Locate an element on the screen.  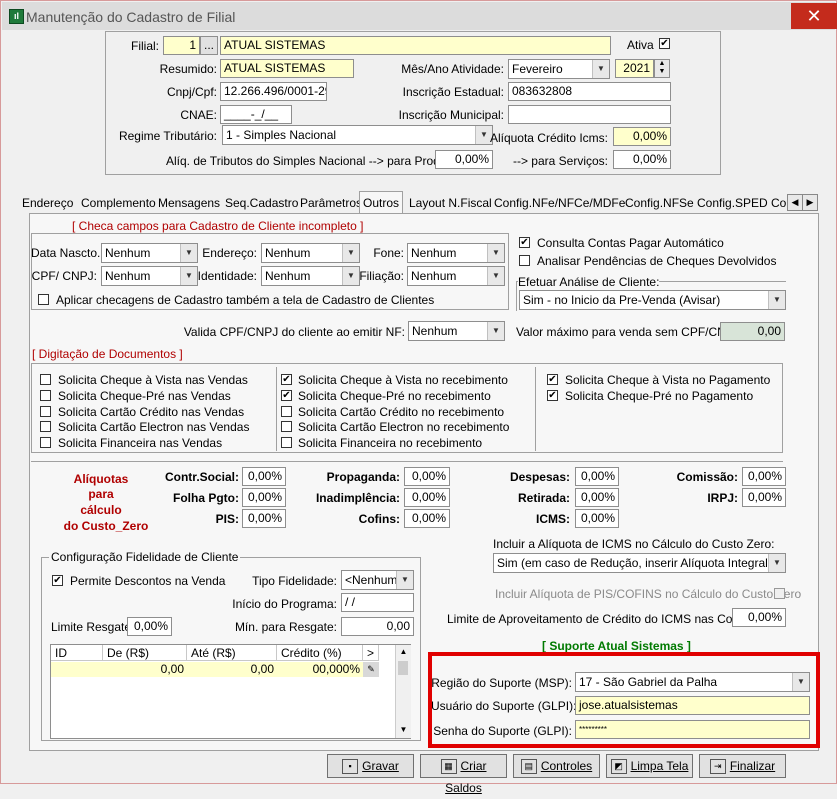
controles-button: ▤ Controles is located at coordinates (556, 766).